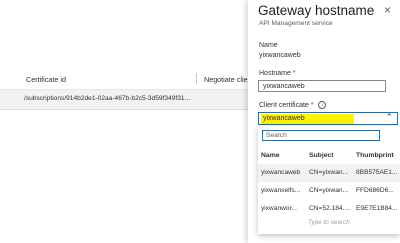 This screenshot has height=243, width=400. Describe the element at coordinates (226, 79) in the screenshot. I see `column-header-negotiate-client: Negotiate clie` at that location.